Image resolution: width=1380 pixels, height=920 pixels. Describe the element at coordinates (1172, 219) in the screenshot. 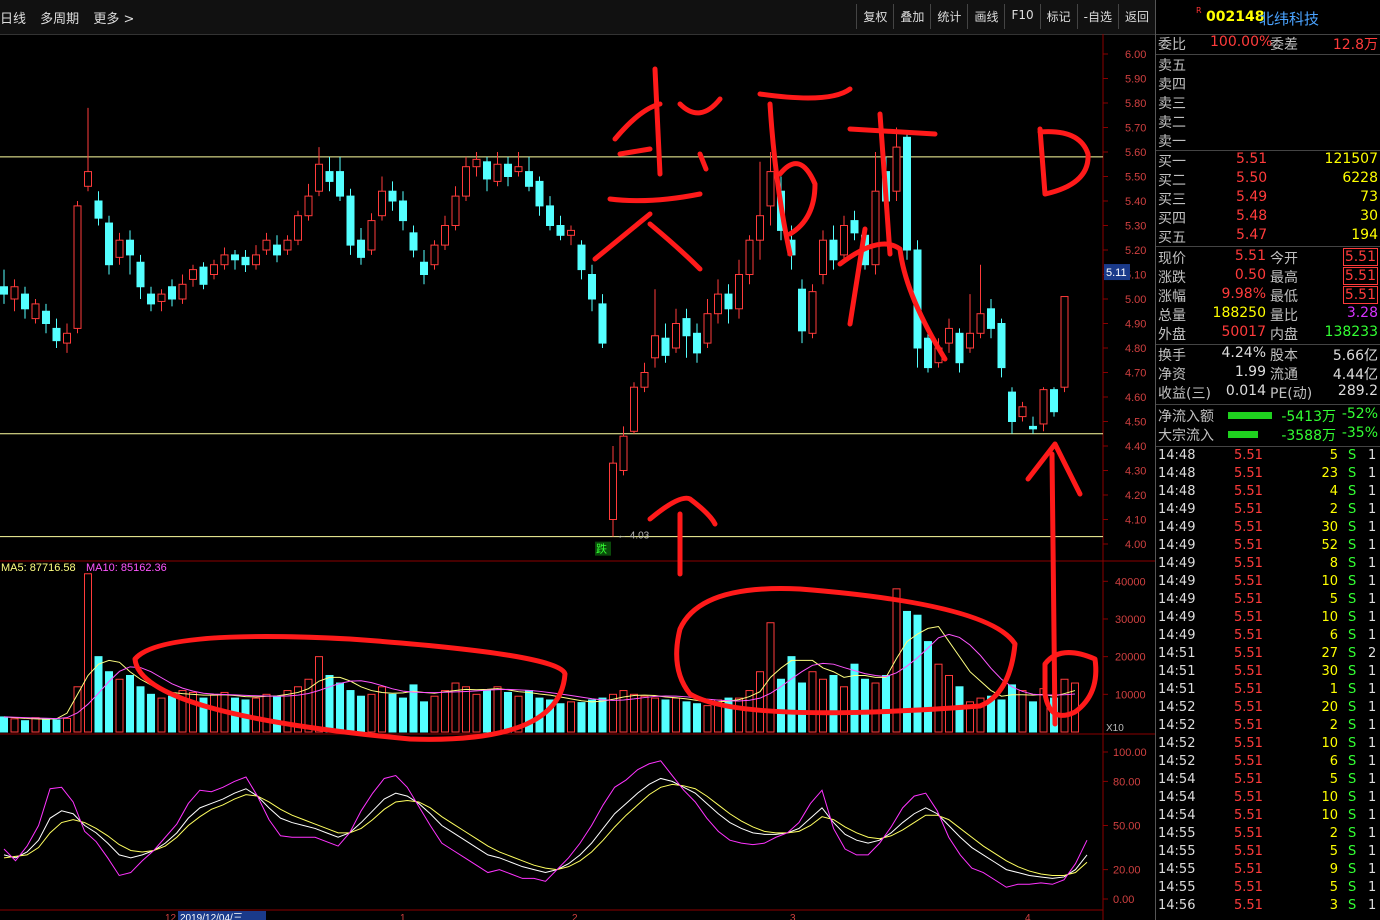

I see `buy-level-label: 买四` at that location.